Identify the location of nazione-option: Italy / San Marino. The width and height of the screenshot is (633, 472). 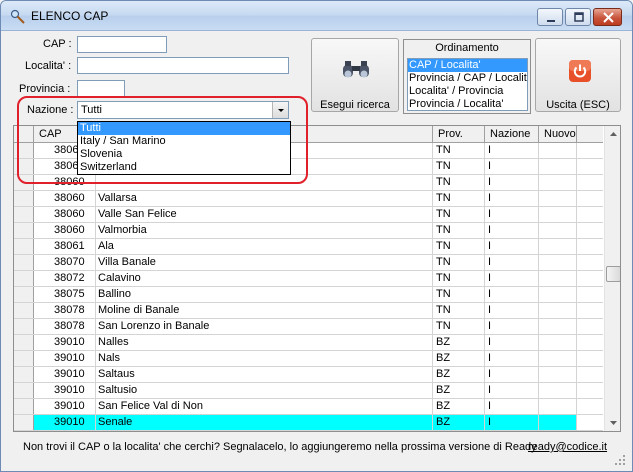
(184, 141).